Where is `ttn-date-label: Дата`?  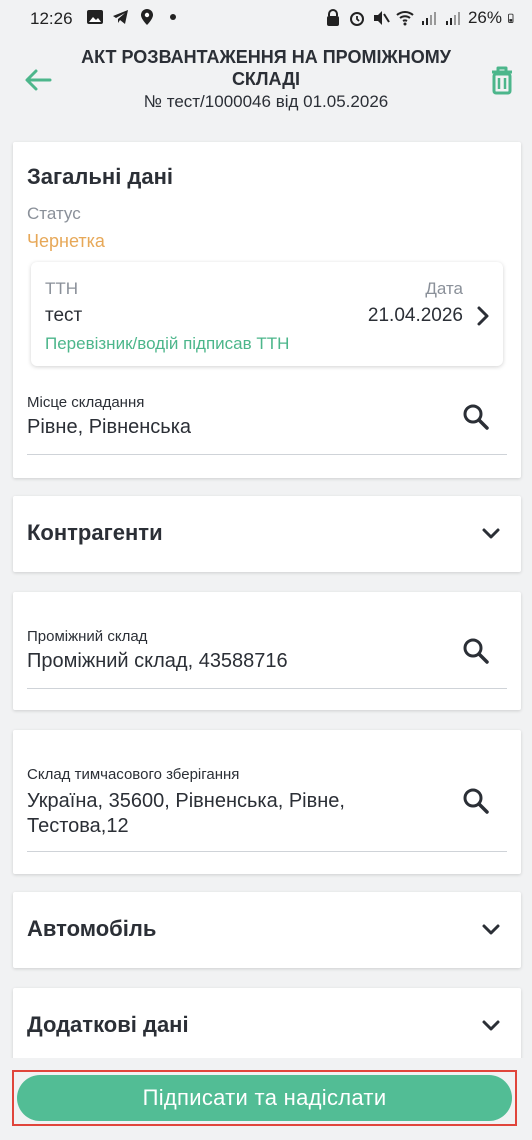 ttn-date-label: Дата is located at coordinates (444, 288).